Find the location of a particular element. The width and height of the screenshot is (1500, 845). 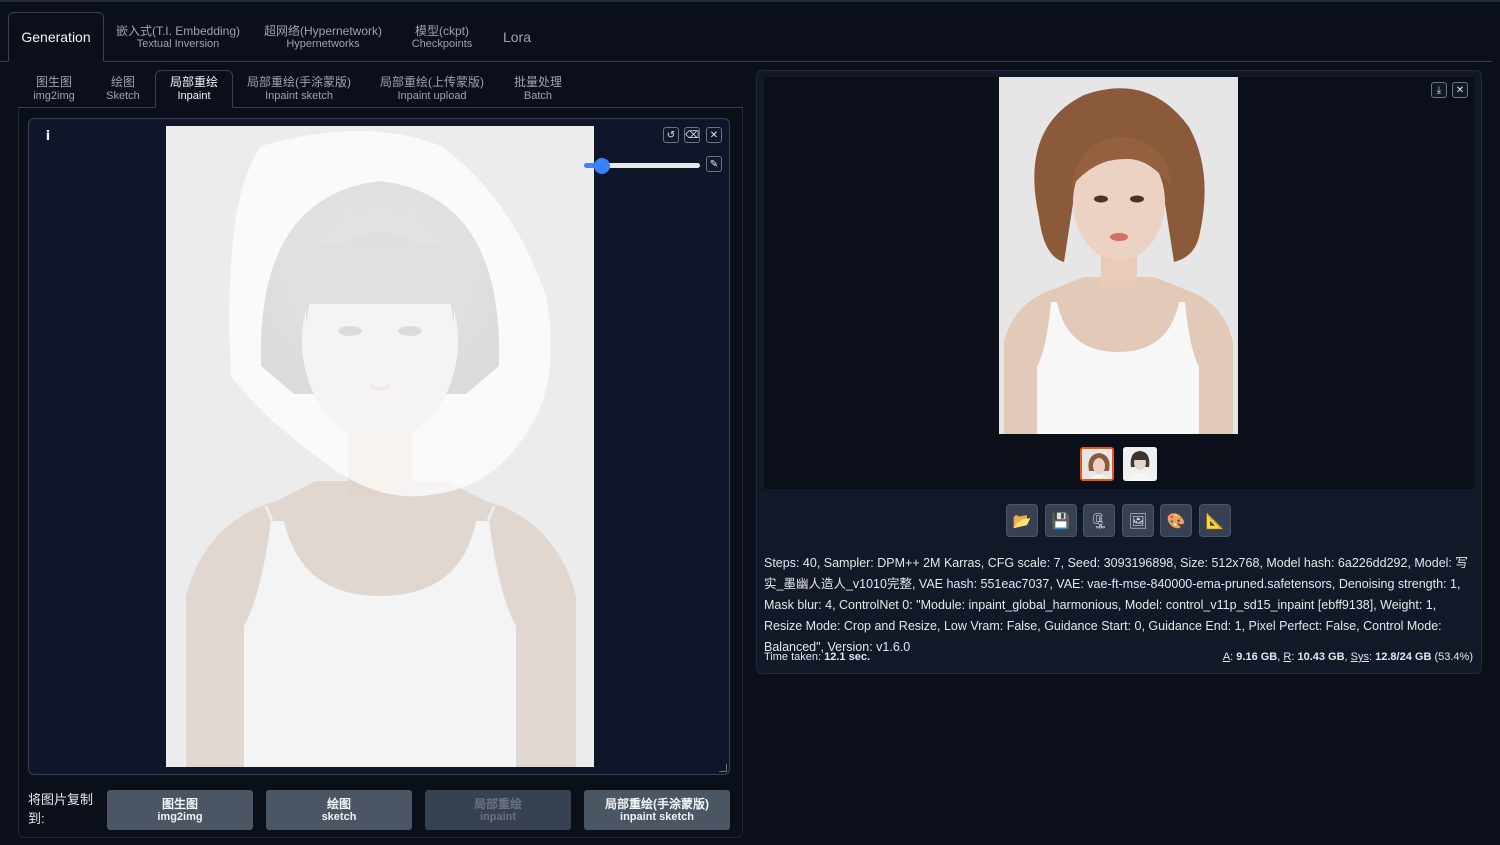

thumbnail-bob-hair is located at coordinates (1140, 464).